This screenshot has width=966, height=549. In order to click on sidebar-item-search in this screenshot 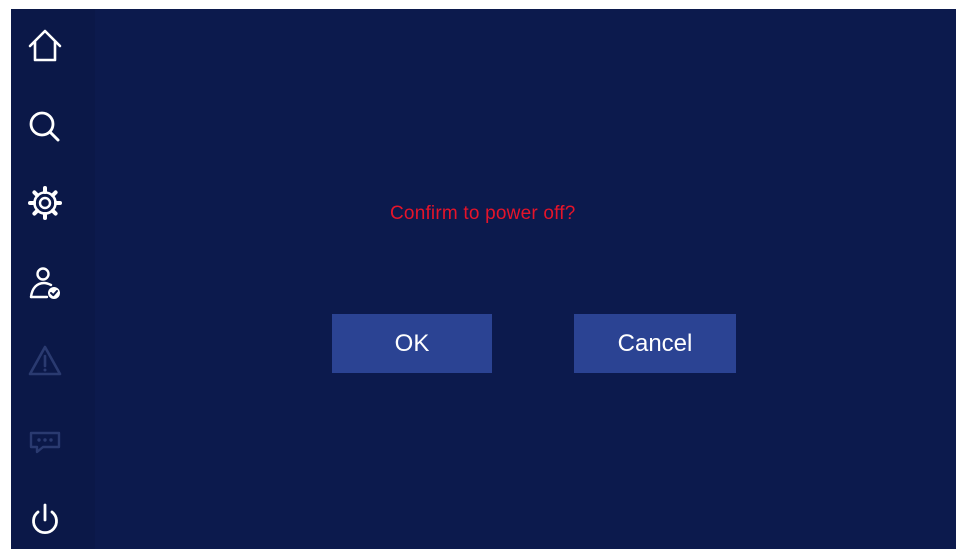, I will do `click(45, 127)`.